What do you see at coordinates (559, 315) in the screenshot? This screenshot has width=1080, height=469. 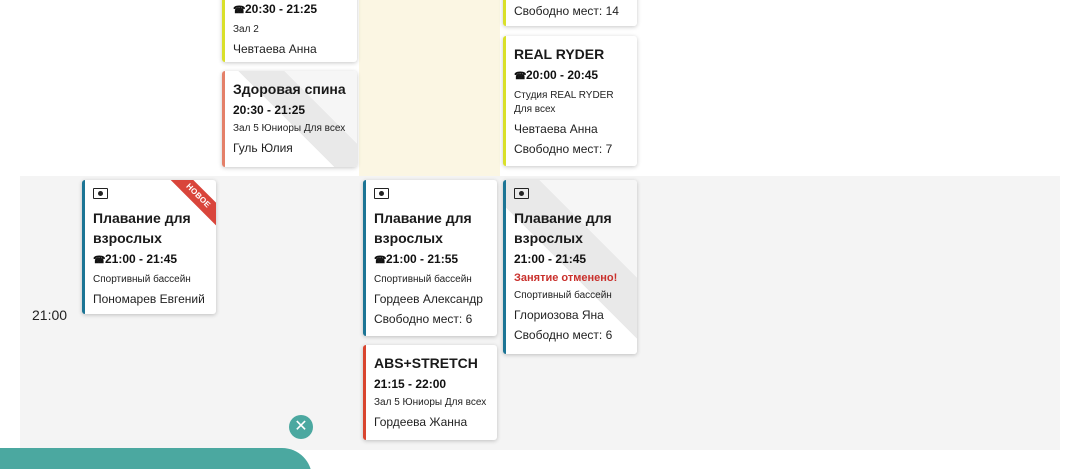 I see `class-coach: Глориозова Яна` at bounding box center [559, 315].